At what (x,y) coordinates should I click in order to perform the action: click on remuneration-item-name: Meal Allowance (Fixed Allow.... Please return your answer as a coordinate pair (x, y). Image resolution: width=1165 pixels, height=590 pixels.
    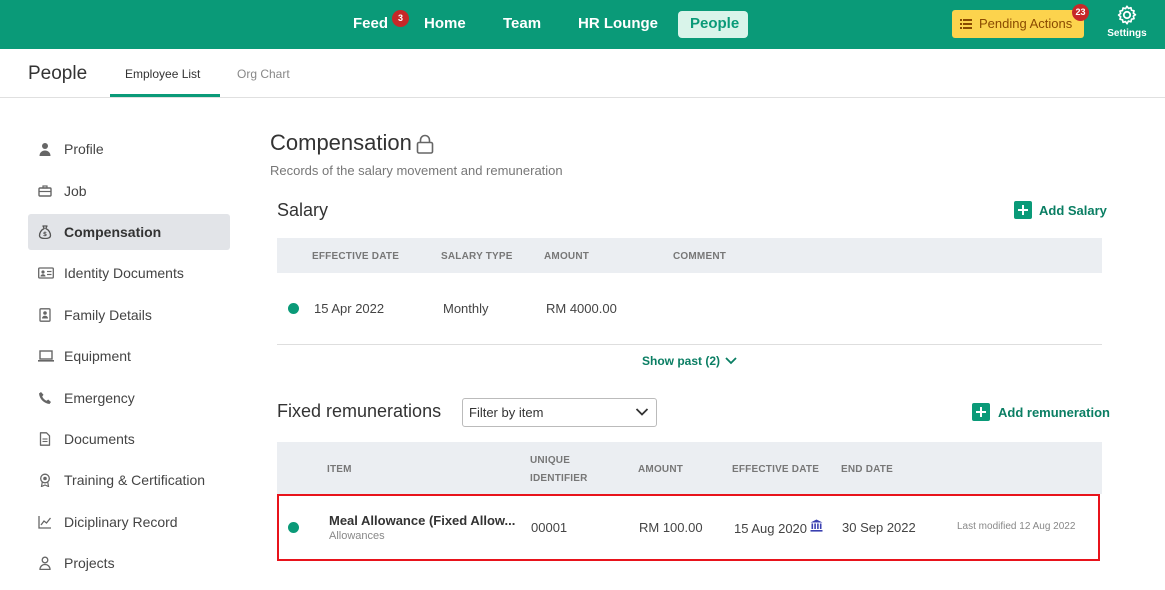
    Looking at the image, I should click on (422, 520).